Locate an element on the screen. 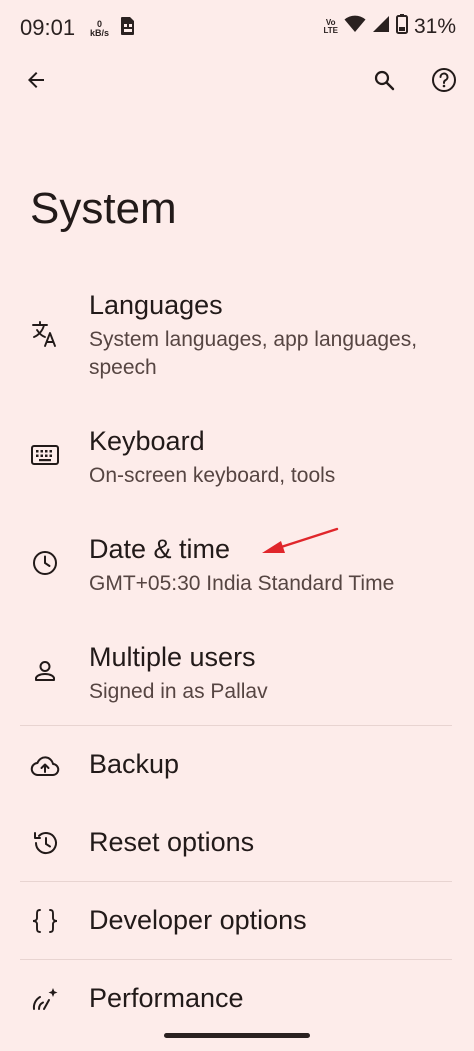  help-icon is located at coordinates (444, 82).